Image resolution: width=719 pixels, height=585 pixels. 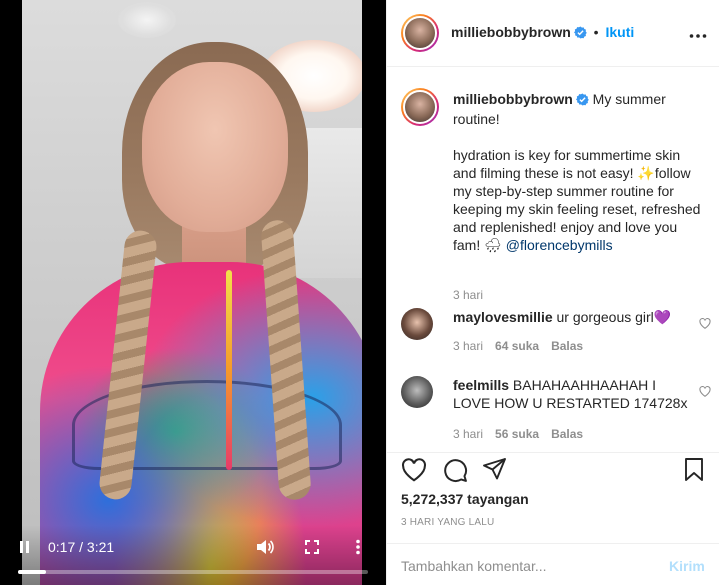 I want to click on comment-likes: 64 suka, so click(x=517, y=346).